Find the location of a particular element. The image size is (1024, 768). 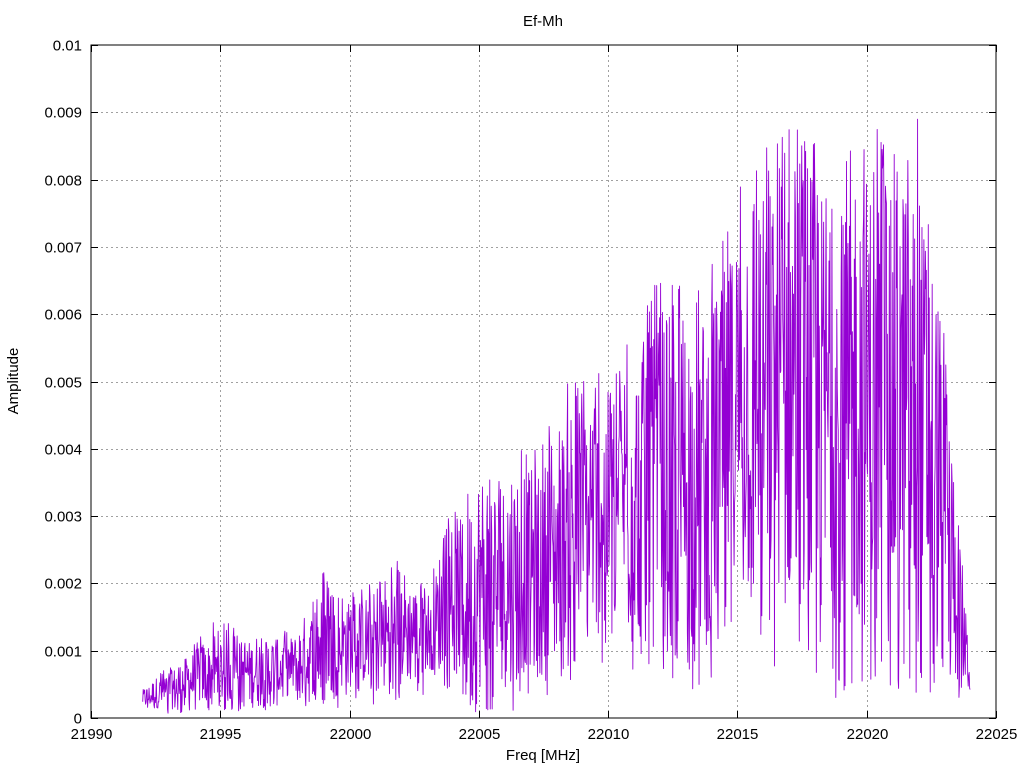

y-tick-label: 0.005 is located at coordinates (63, 383).